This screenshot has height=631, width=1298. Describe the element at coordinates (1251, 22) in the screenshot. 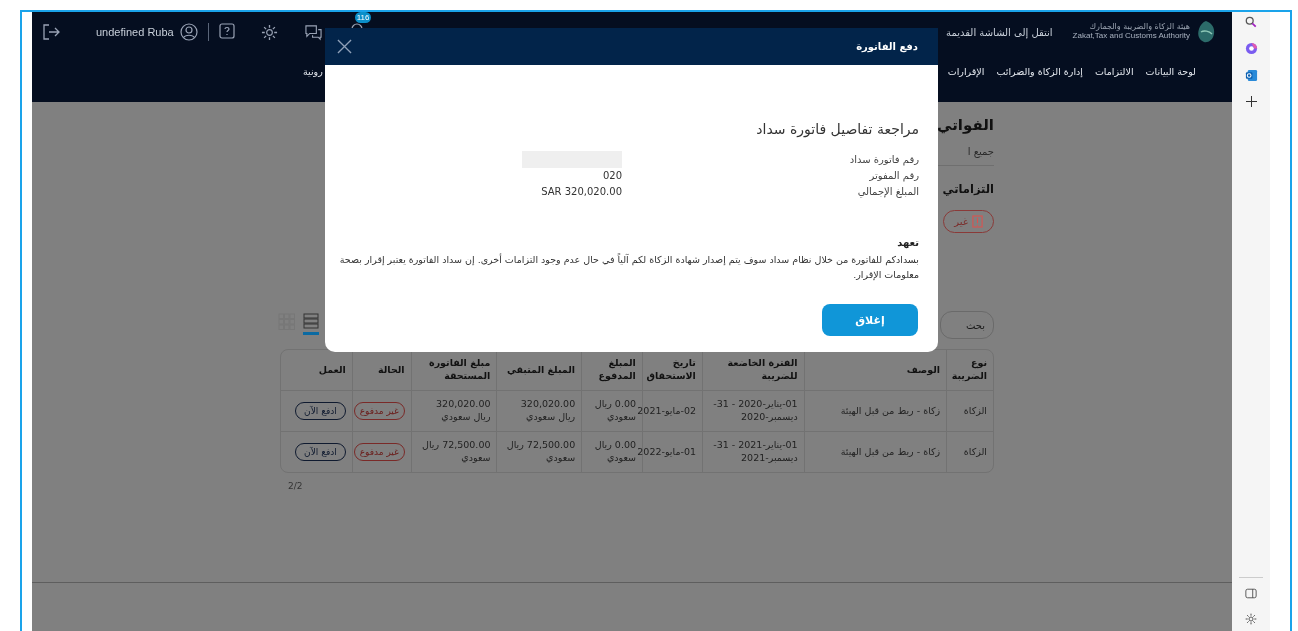

I see `search-icon` at that location.